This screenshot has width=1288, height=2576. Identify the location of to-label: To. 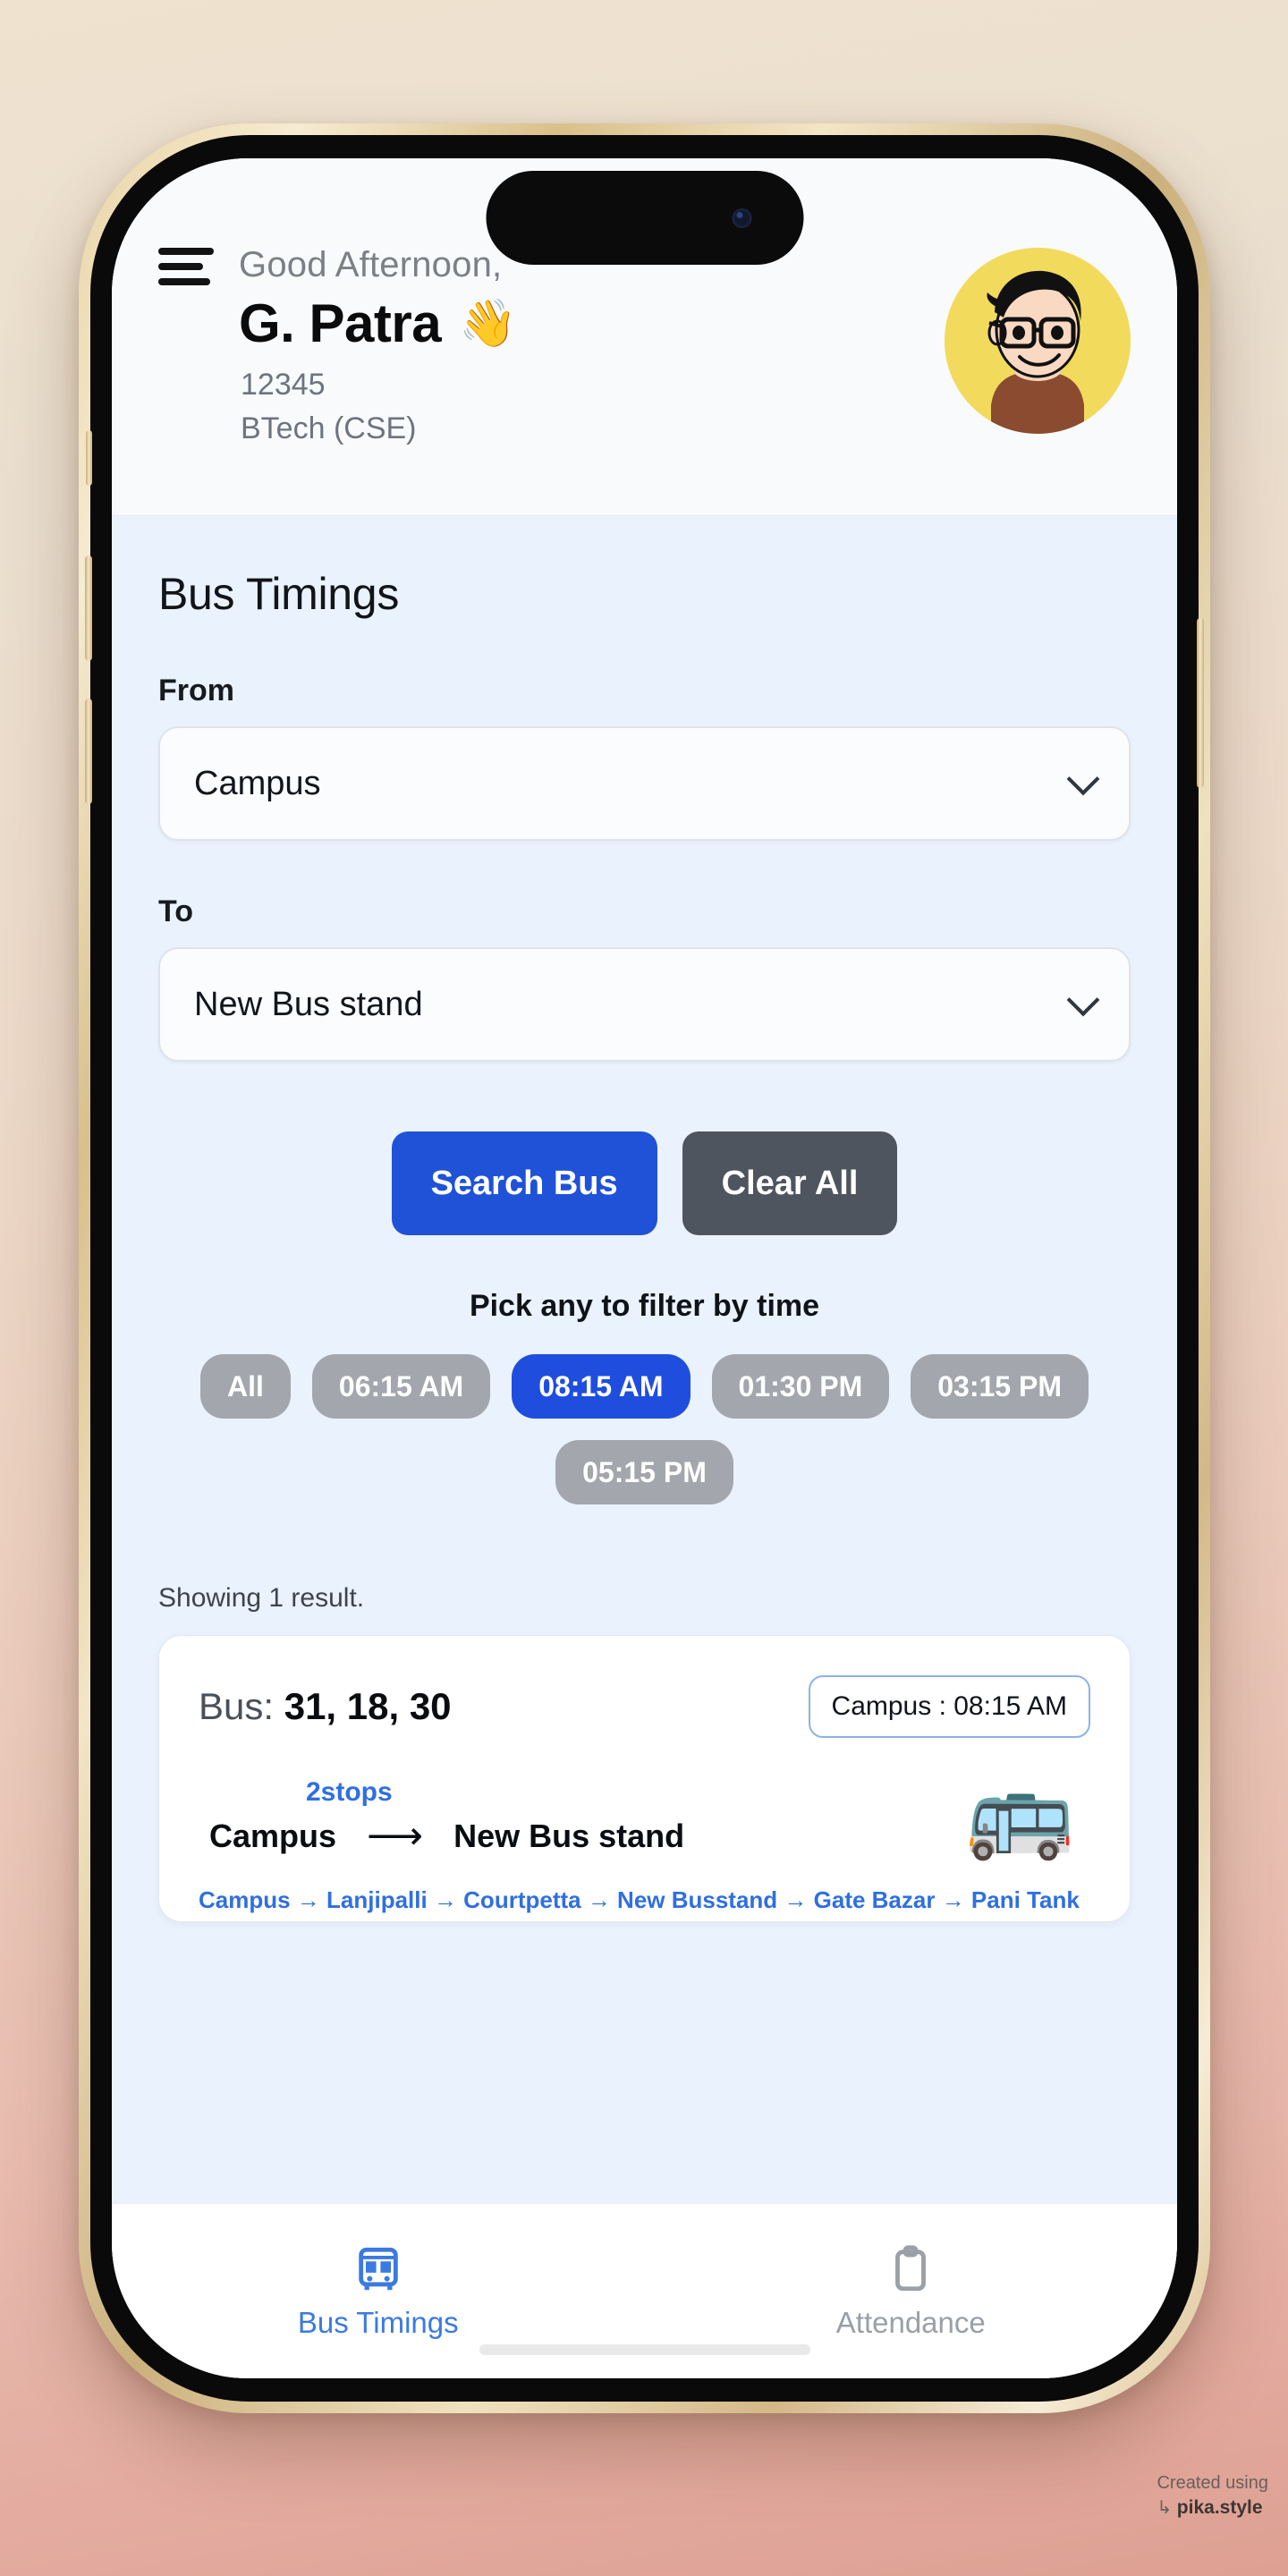
(176, 911).